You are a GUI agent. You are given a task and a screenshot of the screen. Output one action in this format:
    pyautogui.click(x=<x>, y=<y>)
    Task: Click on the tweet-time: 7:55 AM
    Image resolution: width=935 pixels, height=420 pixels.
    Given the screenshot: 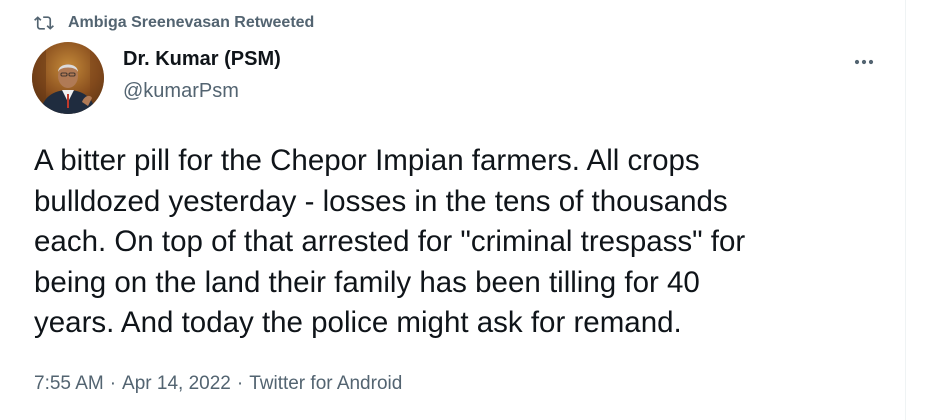 What is the action you would take?
    pyautogui.click(x=69, y=384)
    